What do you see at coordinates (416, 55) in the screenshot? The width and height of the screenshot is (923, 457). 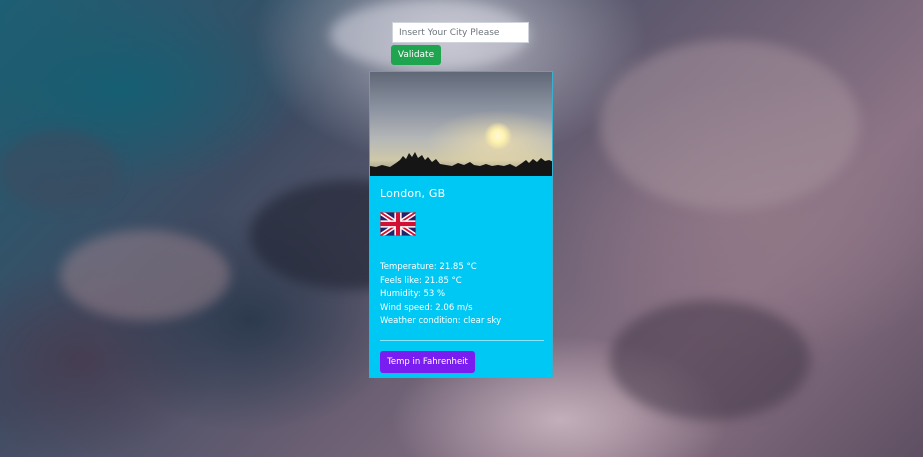 I see `validate-button: Validate` at bounding box center [416, 55].